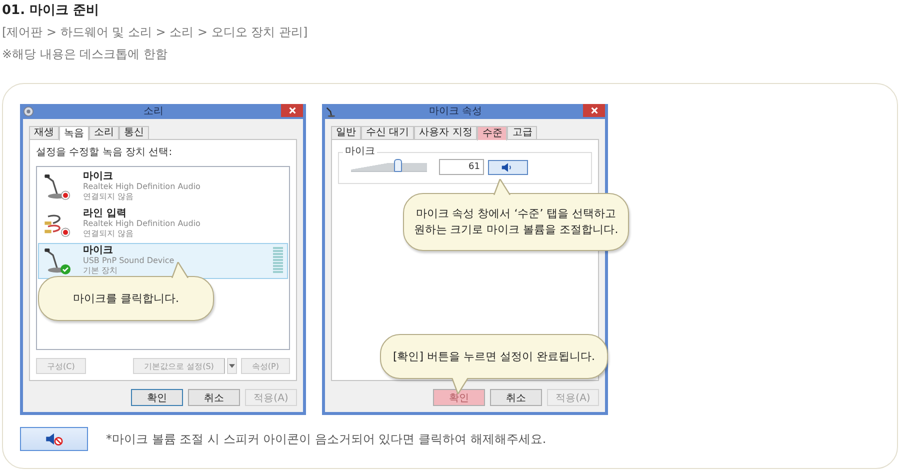 The width and height of the screenshot is (900, 471). I want to click on tab: 수준, so click(492, 133).